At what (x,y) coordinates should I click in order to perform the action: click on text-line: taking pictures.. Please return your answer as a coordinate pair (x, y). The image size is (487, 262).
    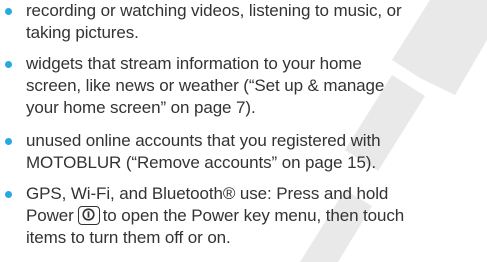
    Looking at the image, I should click on (82, 32).